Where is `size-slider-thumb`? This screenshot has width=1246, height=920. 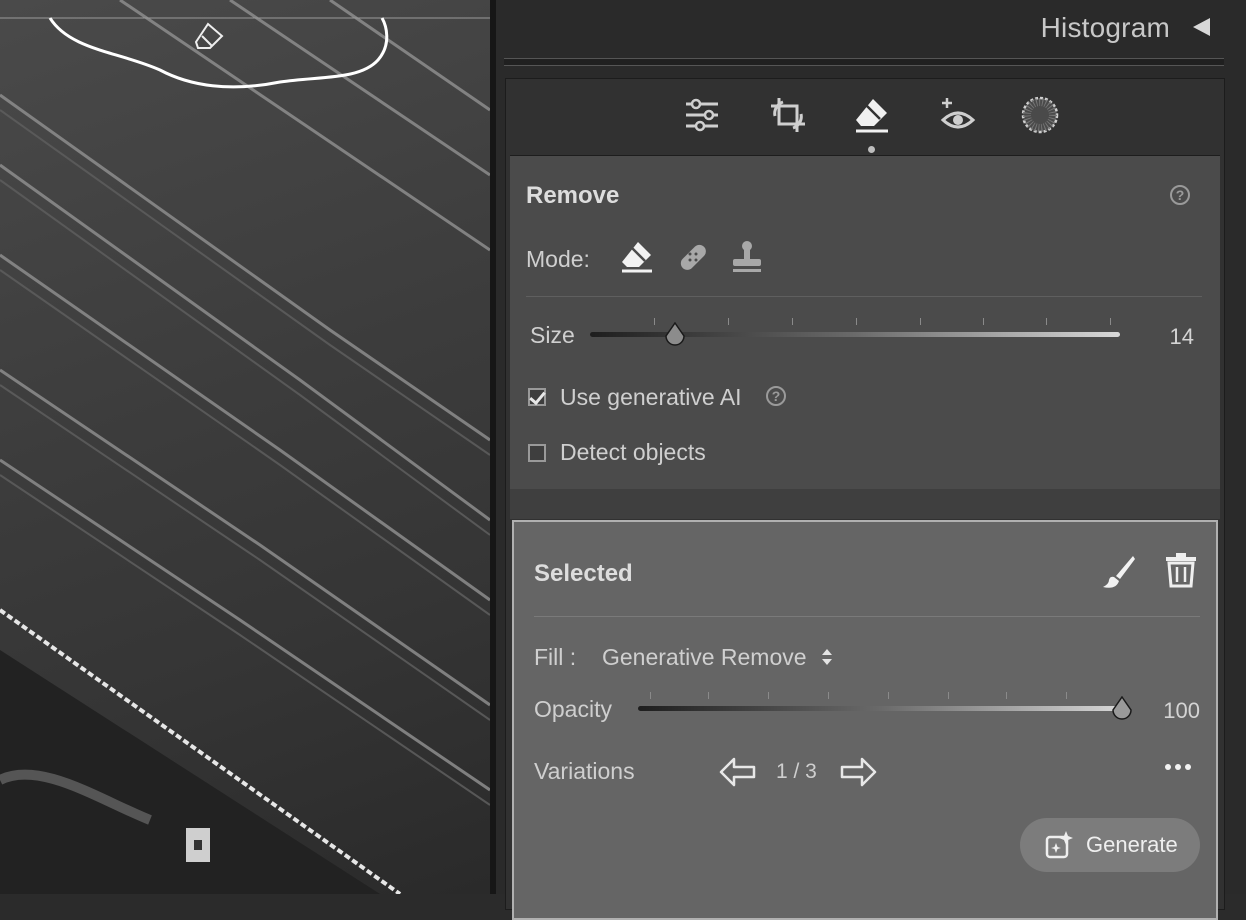 size-slider-thumb is located at coordinates (675, 334).